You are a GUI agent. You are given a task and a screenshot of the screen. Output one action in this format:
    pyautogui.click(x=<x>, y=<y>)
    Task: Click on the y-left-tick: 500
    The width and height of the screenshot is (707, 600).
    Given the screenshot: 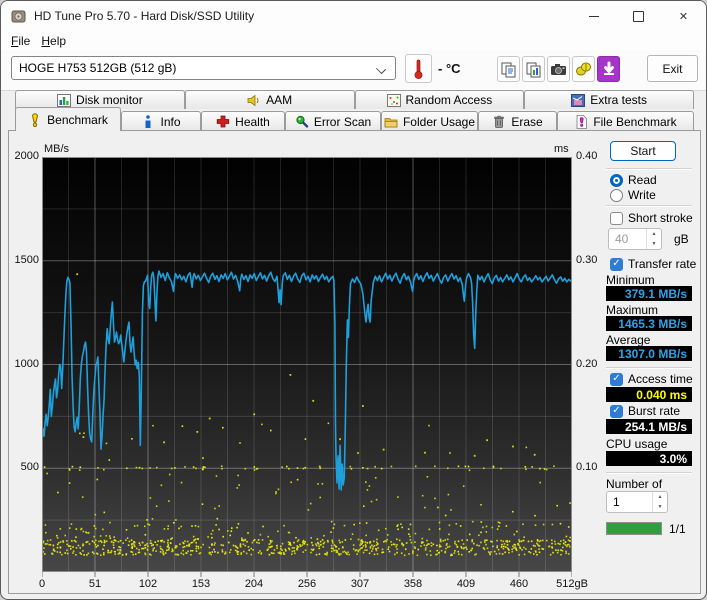 What is the action you would take?
    pyautogui.click(x=29, y=467)
    